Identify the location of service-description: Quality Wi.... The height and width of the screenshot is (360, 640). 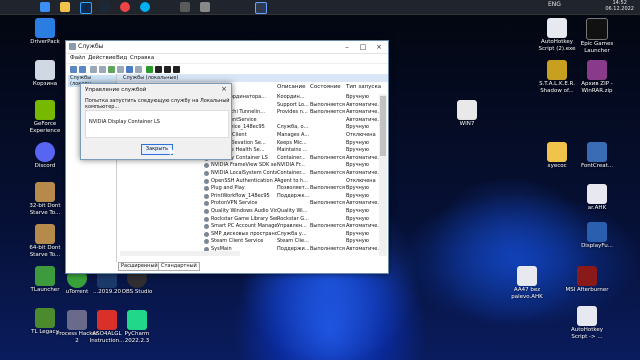
(292, 211).